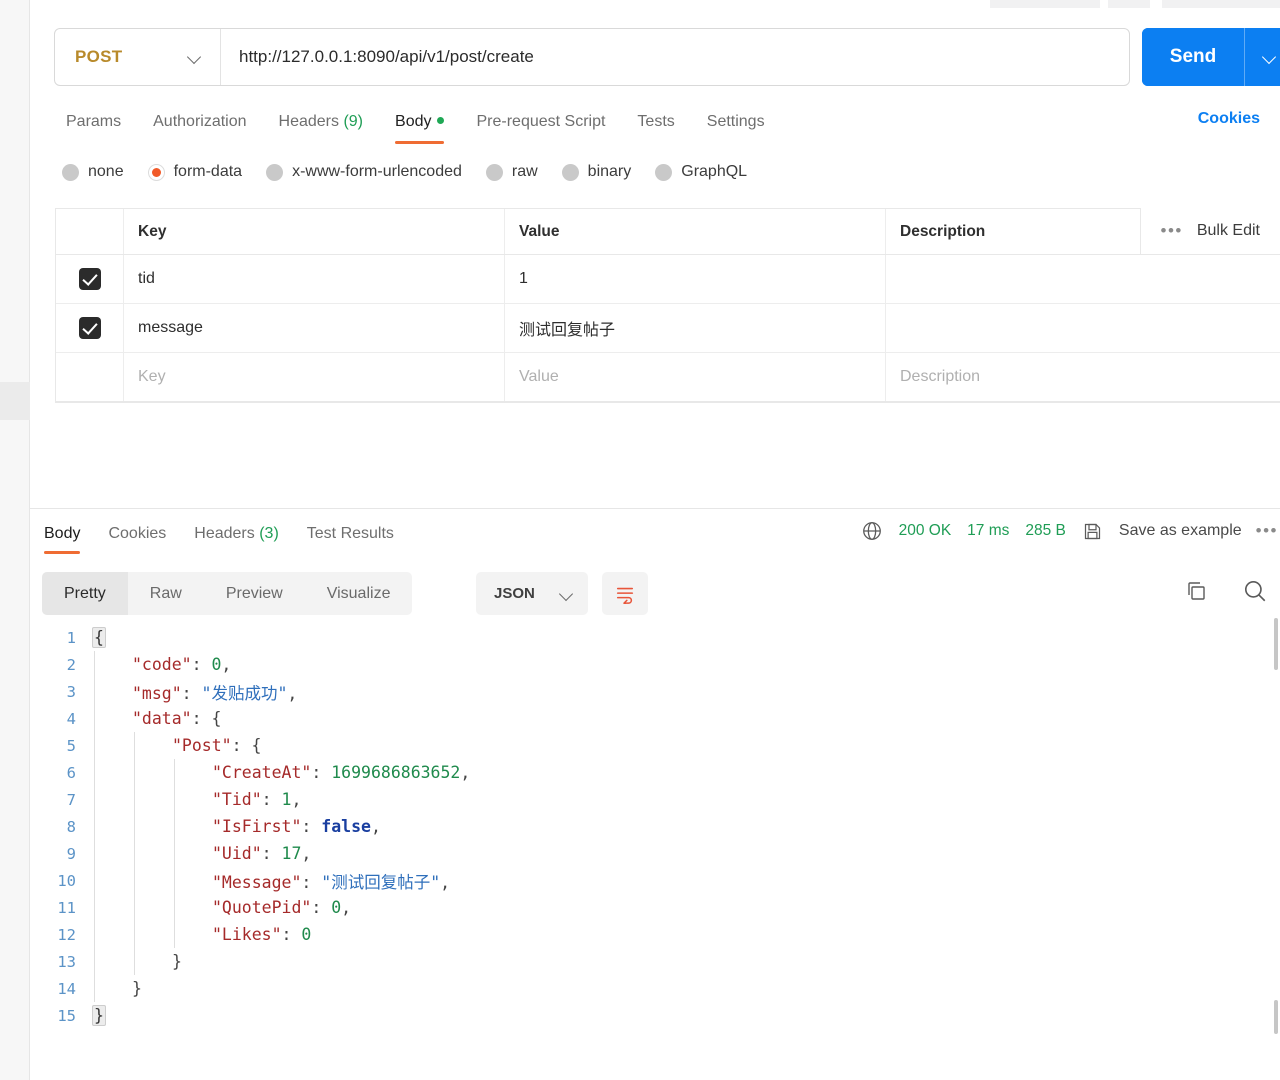 The image size is (1280, 1080). Describe the element at coordinates (695, 377) in the screenshot. I see `row-value-cell: Value` at that location.